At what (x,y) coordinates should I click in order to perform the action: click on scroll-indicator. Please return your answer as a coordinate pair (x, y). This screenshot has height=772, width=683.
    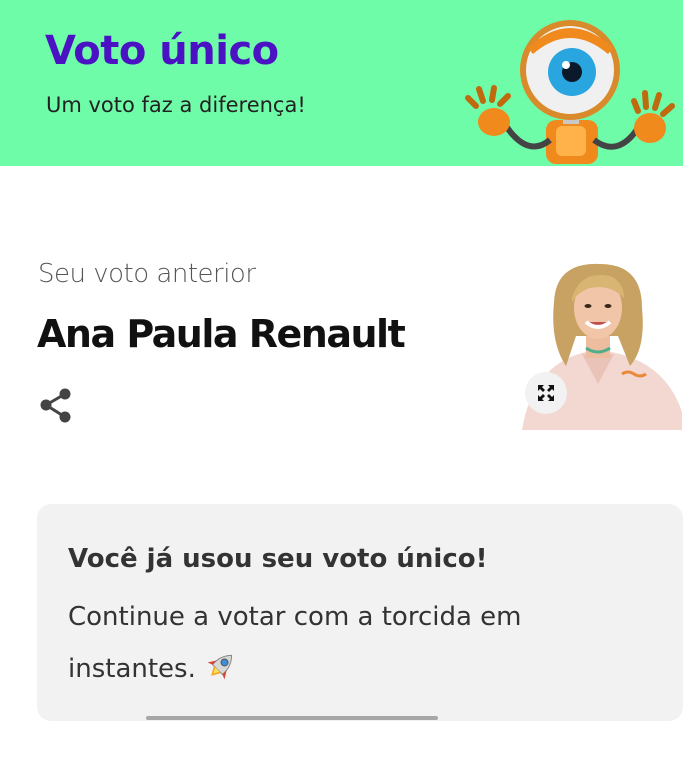
    Looking at the image, I should click on (292, 718).